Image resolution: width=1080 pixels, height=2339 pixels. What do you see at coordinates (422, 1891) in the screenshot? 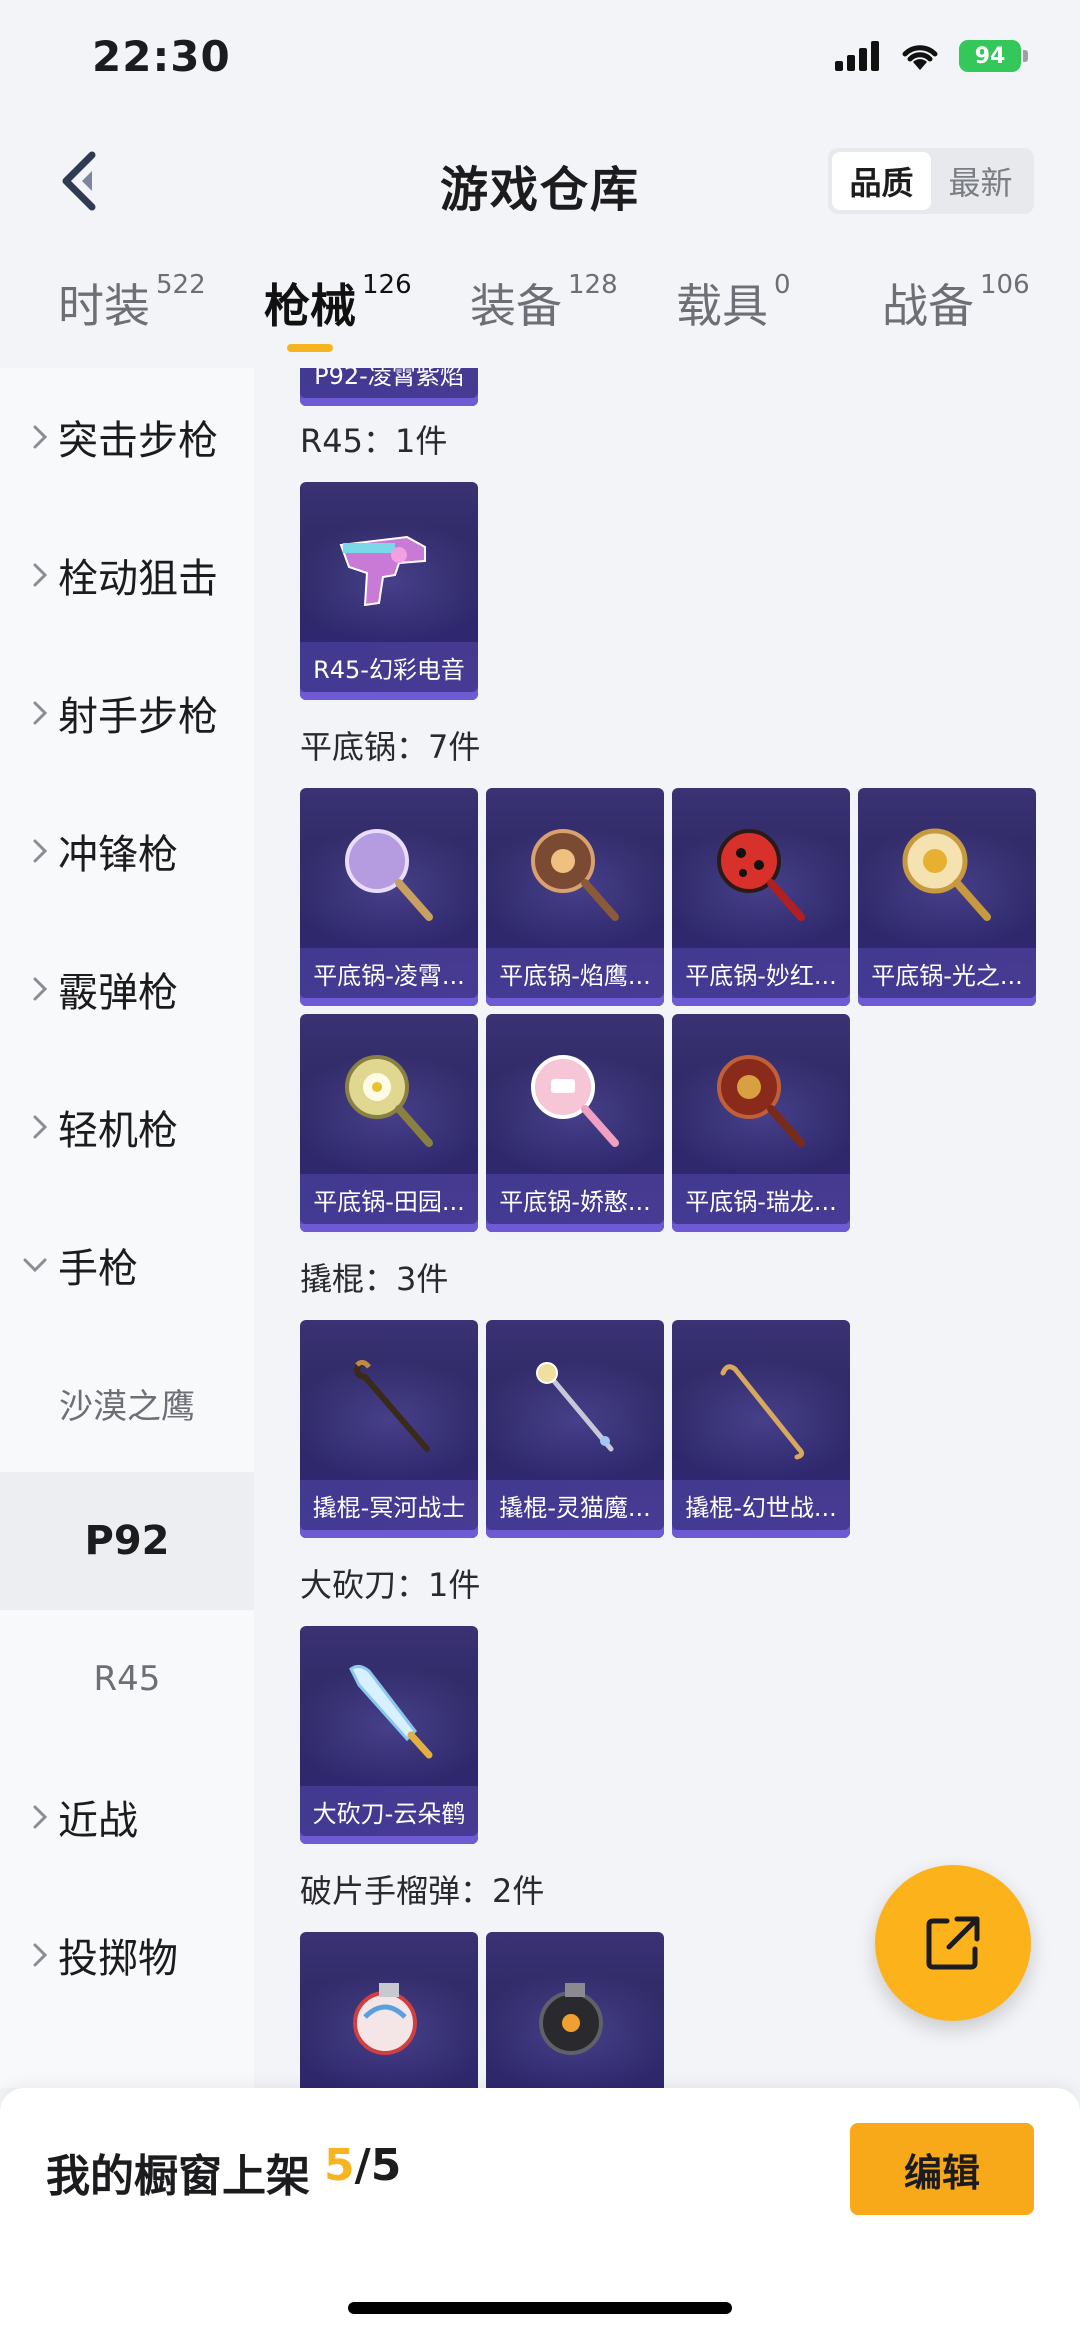
I see `section-title-frag-grenade: 破片手榴弹：2件` at bounding box center [422, 1891].